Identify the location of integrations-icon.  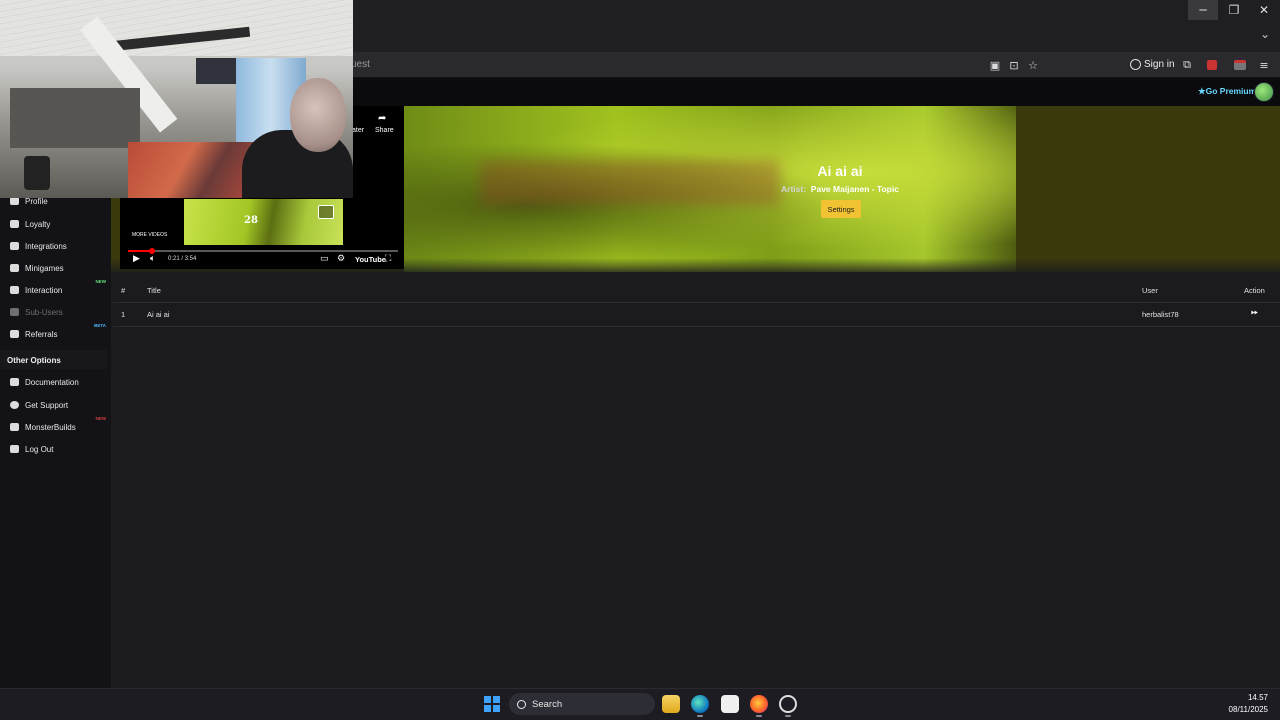
(14, 246).